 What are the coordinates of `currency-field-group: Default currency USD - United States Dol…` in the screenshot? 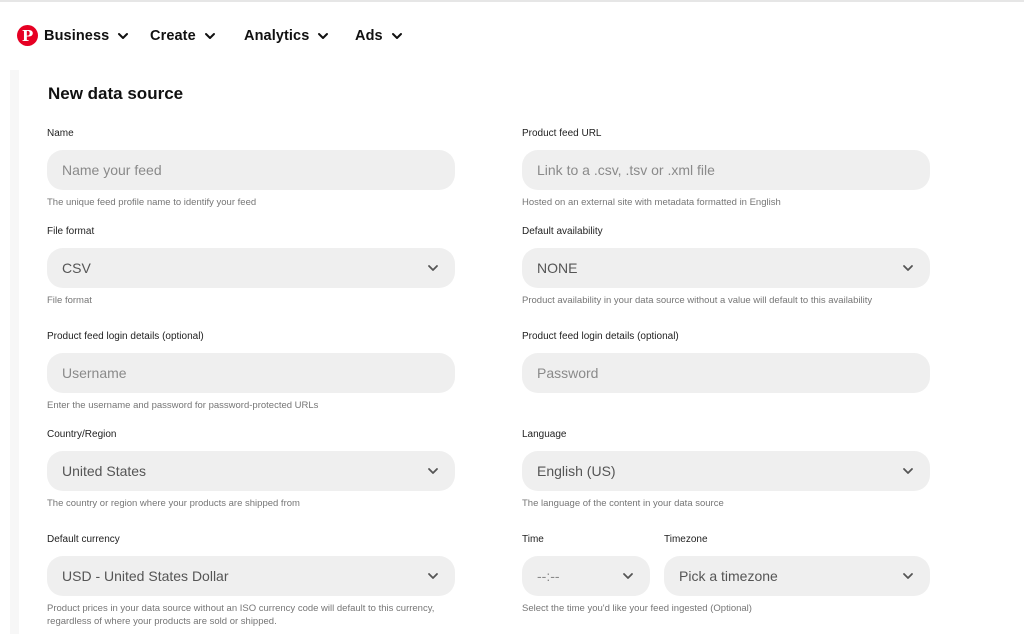 It's located at (251, 580).